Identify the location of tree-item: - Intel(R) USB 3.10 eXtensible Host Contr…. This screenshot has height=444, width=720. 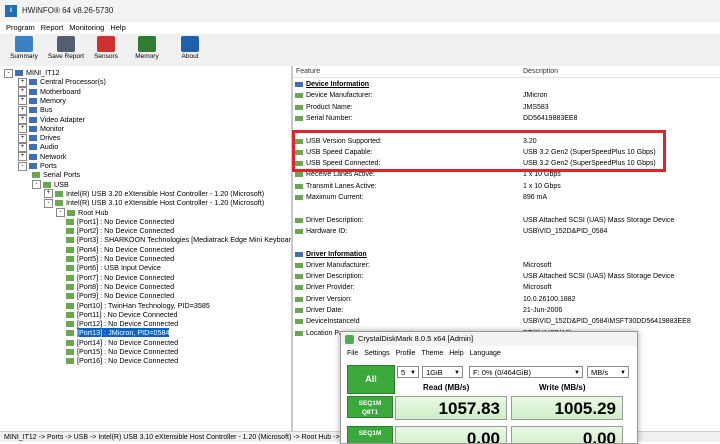
(154, 203).